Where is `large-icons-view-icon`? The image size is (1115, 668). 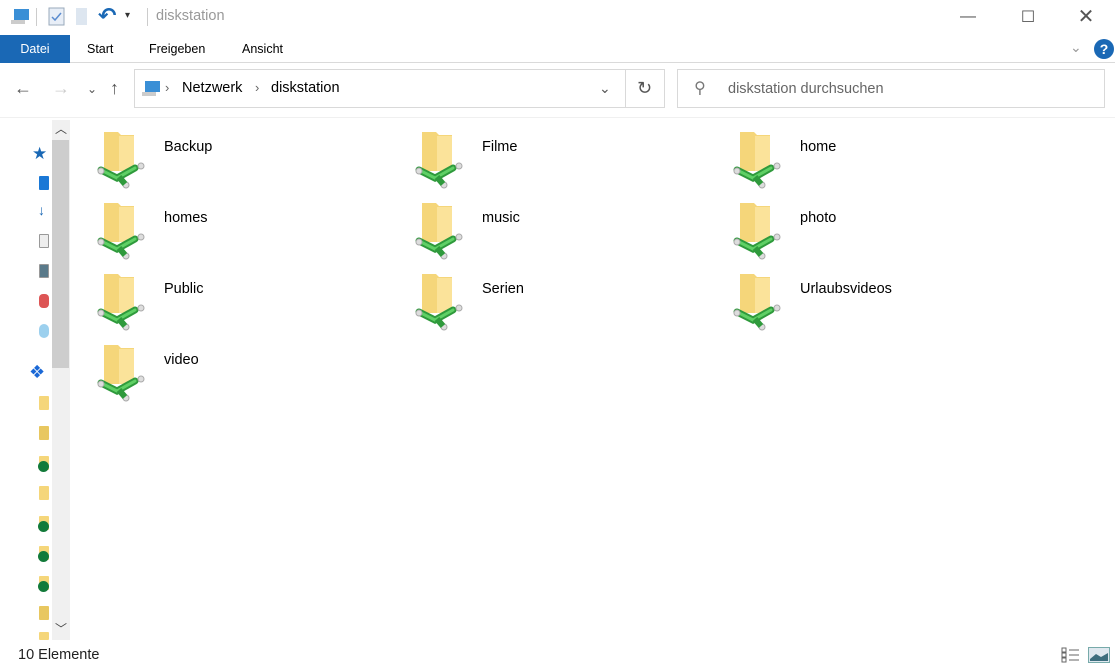
large-icons-view-icon is located at coordinates (1099, 655).